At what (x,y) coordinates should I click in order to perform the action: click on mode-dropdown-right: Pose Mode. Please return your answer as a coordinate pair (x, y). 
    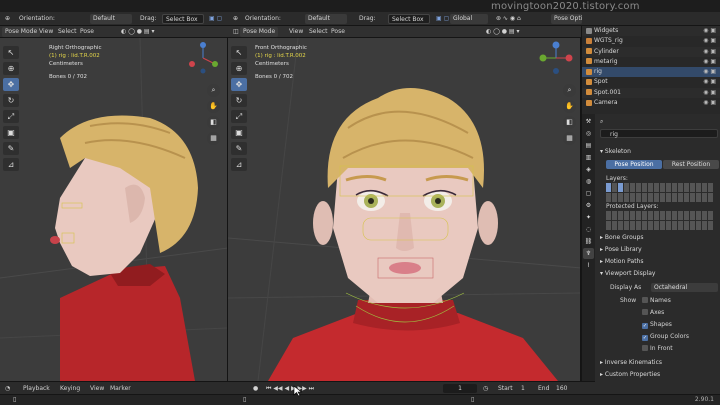
    Looking at the image, I should click on (259, 32).